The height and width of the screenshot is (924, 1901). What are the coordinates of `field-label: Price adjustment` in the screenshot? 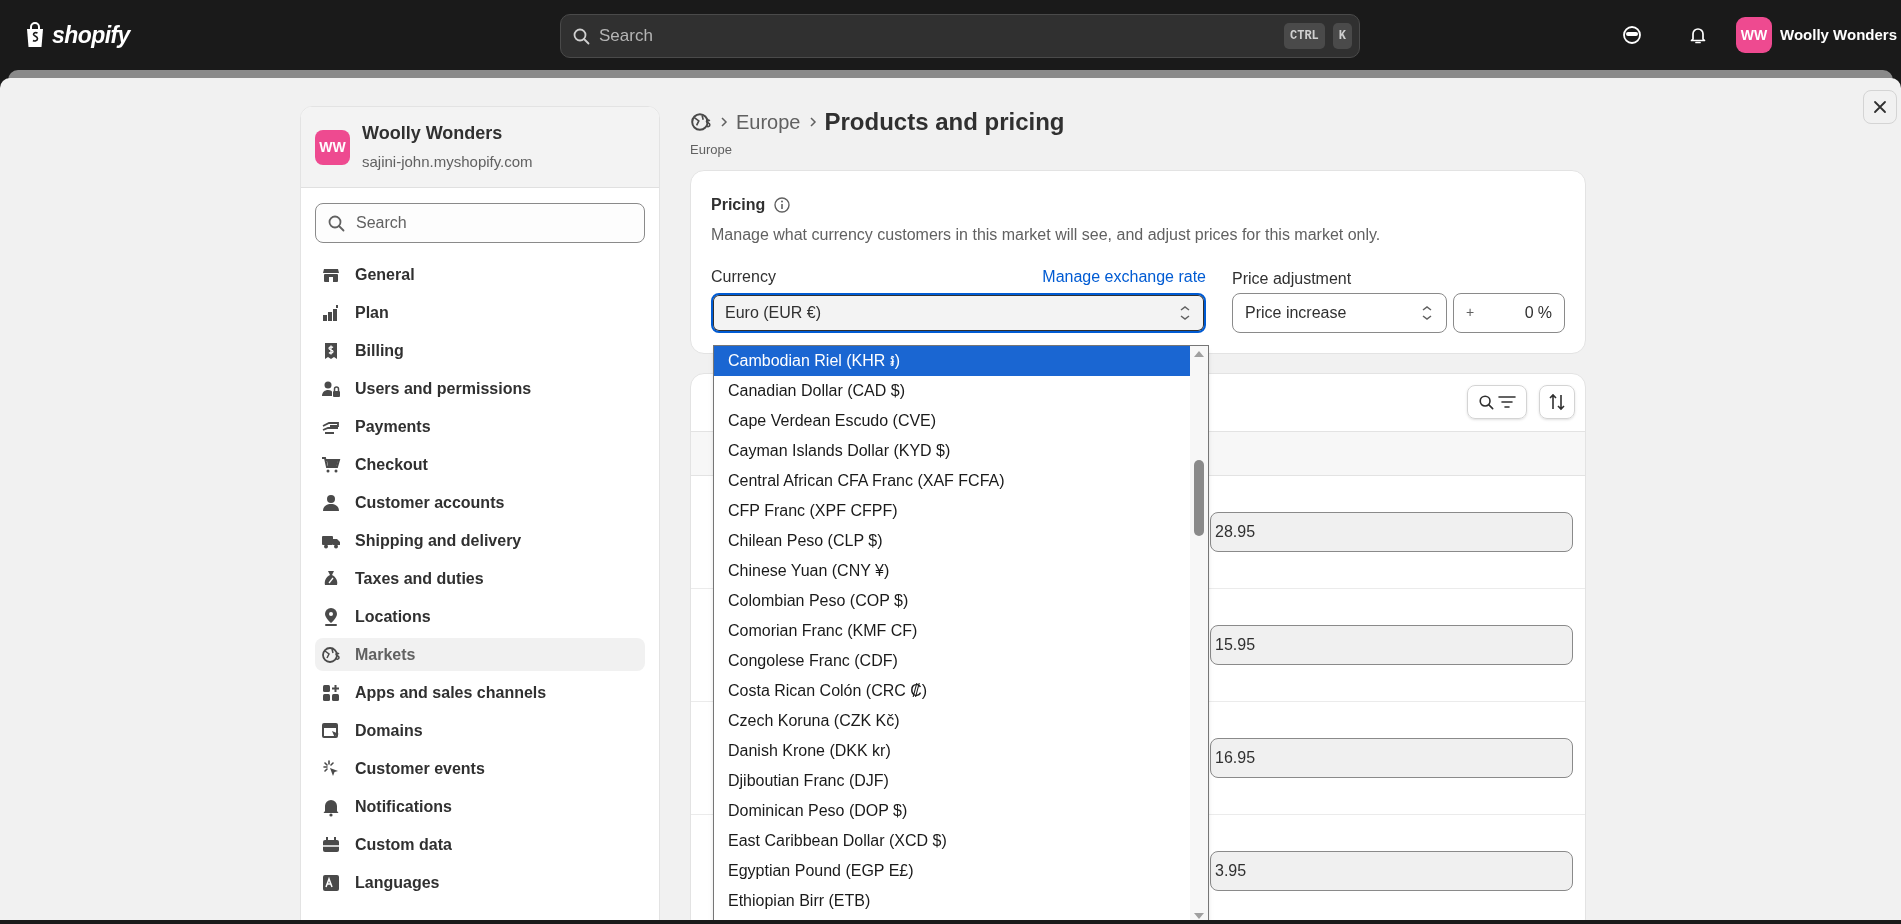 It's located at (1292, 277).